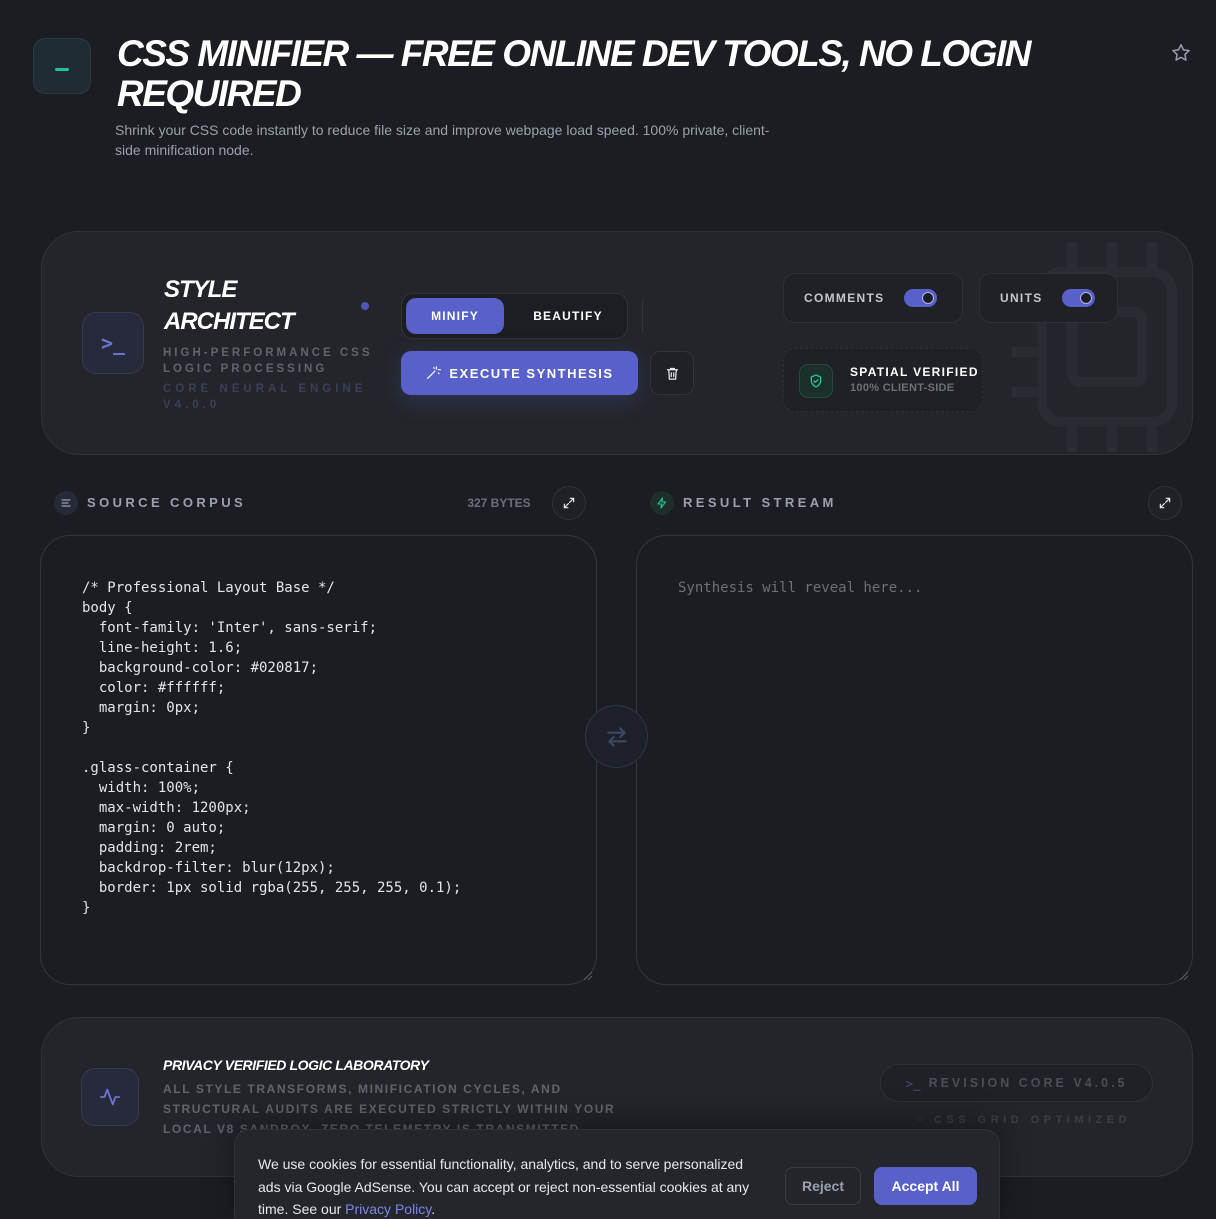 The image size is (1216, 1219). What do you see at coordinates (568, 316) in the screenshot?
I see `beautify-button: BEAUTIFY` at bounding box center [568, 316].